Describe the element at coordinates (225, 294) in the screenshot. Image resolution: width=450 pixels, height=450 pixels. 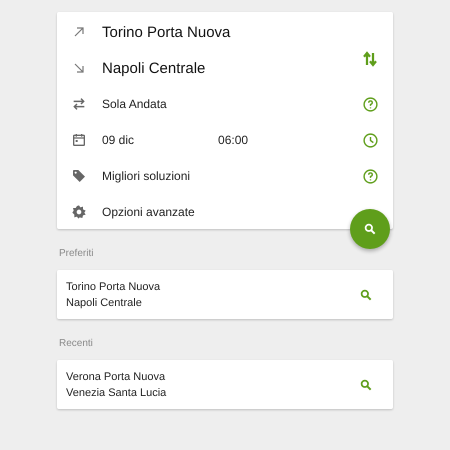
I see `route-card: Torino Porta Nuova Napoli Centrale` at that location.